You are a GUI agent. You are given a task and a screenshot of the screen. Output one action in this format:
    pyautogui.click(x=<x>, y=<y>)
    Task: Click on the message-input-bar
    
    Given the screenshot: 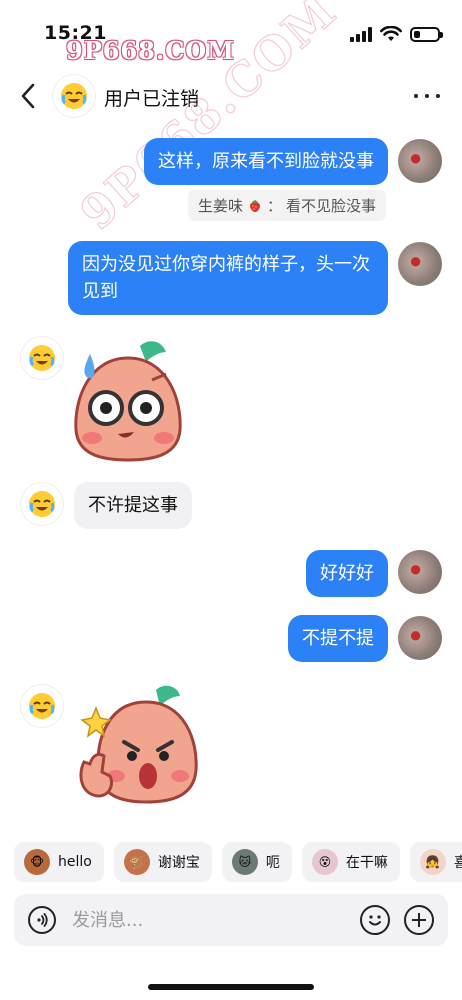 What is the action you would take?
    pyautogui.click(x=231, y=920)
    